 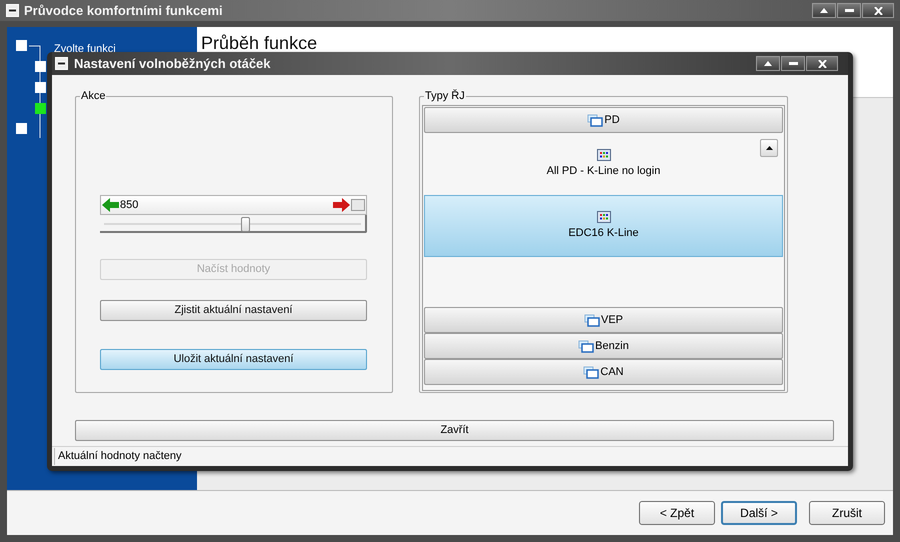 I want to click on window-title: Průvodce komfortními funkcemi, so click(x=124, y=11).